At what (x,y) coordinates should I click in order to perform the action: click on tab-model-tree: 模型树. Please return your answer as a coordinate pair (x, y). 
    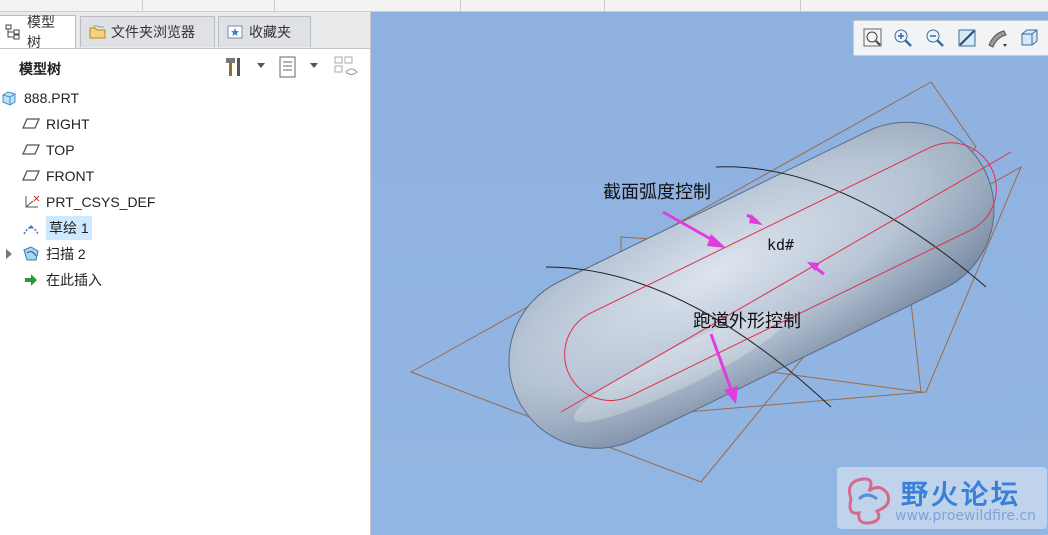
    Looking at the image, I should click on (38, 32).